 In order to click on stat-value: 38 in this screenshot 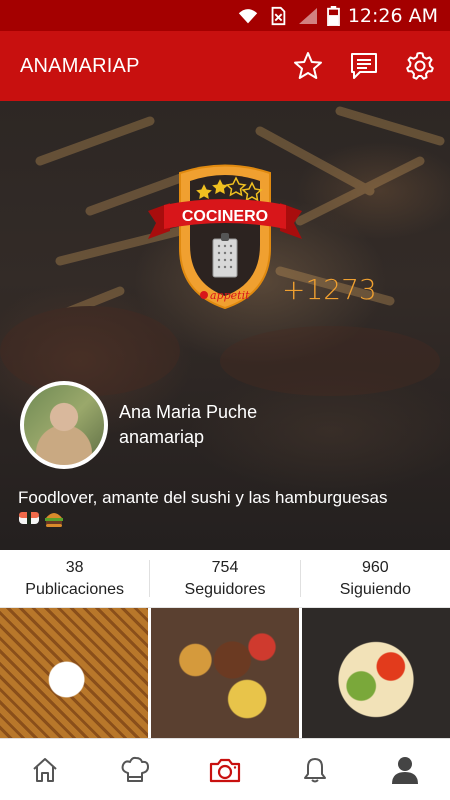, I will do `click(74, 567)`.